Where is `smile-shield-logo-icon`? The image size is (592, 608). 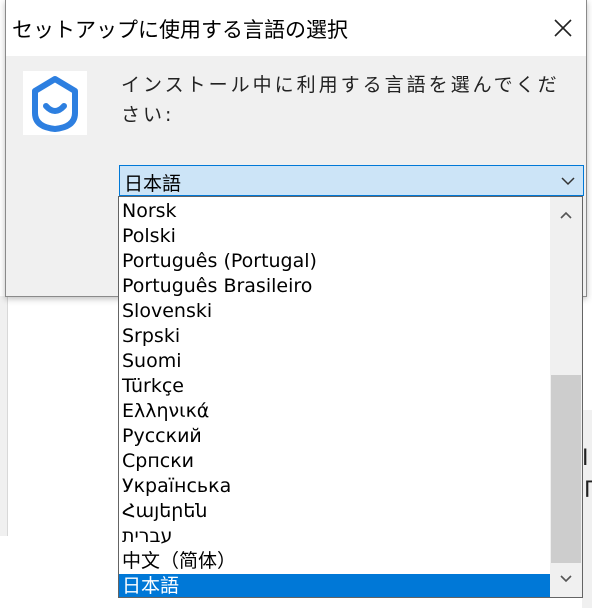 smile-shield-logo-icon is located at coordinates (55, 104).